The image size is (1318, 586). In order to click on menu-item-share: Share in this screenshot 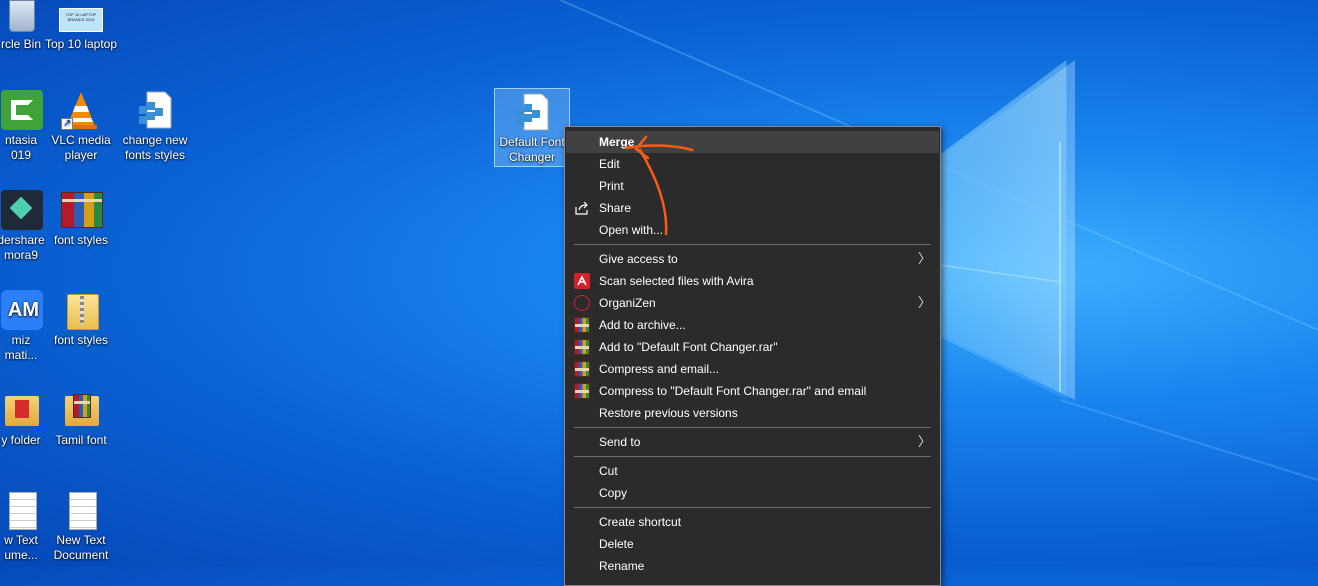, I will do `click(752, 208)`.